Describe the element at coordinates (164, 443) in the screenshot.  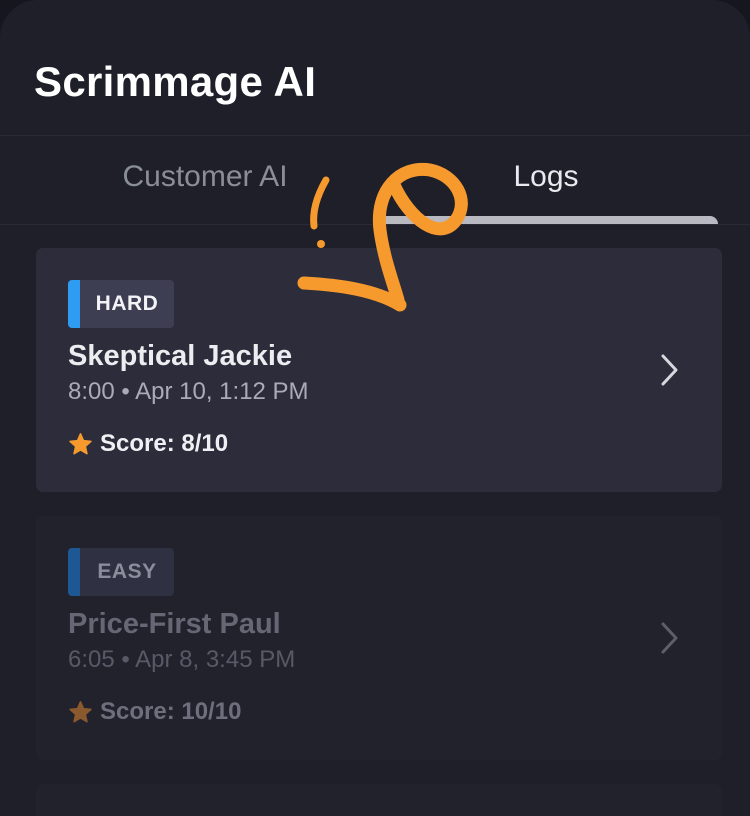
I see `score-label: Score: 8/10` at that location.